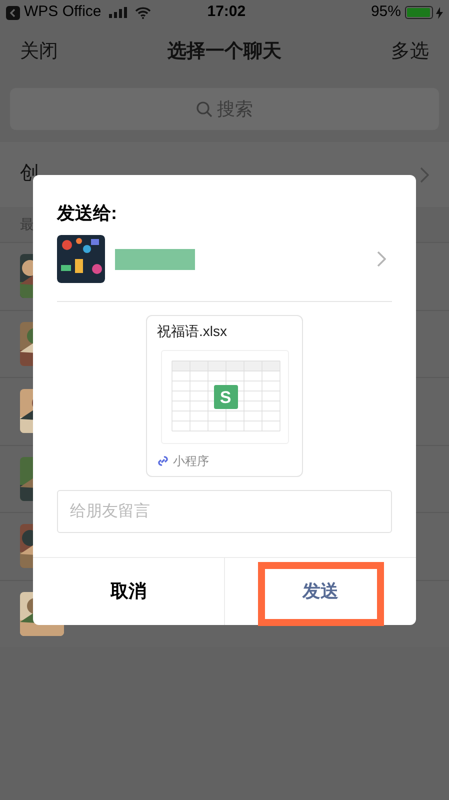 The image size is (449, 800). Describe the element at coordinates (439, 12) in the screenshot. I see `charging-icon` at that location.